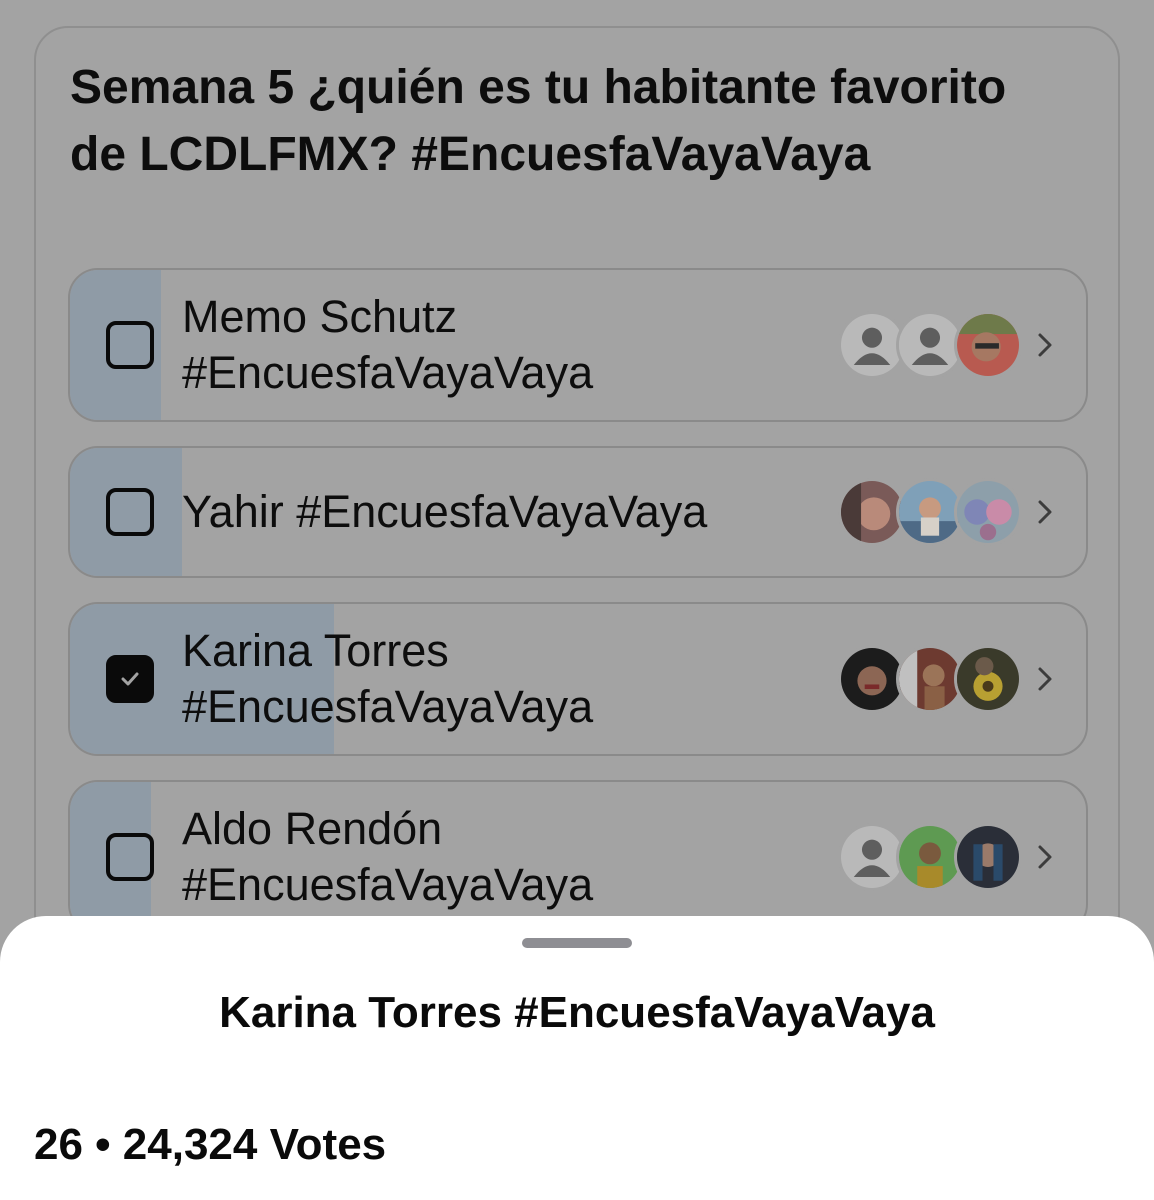  What do you see at coordinates (210, 1144) in the screenshot?
I see `vote-count: 26 • 24,324 Votes` at bounding box center [210, 1144].